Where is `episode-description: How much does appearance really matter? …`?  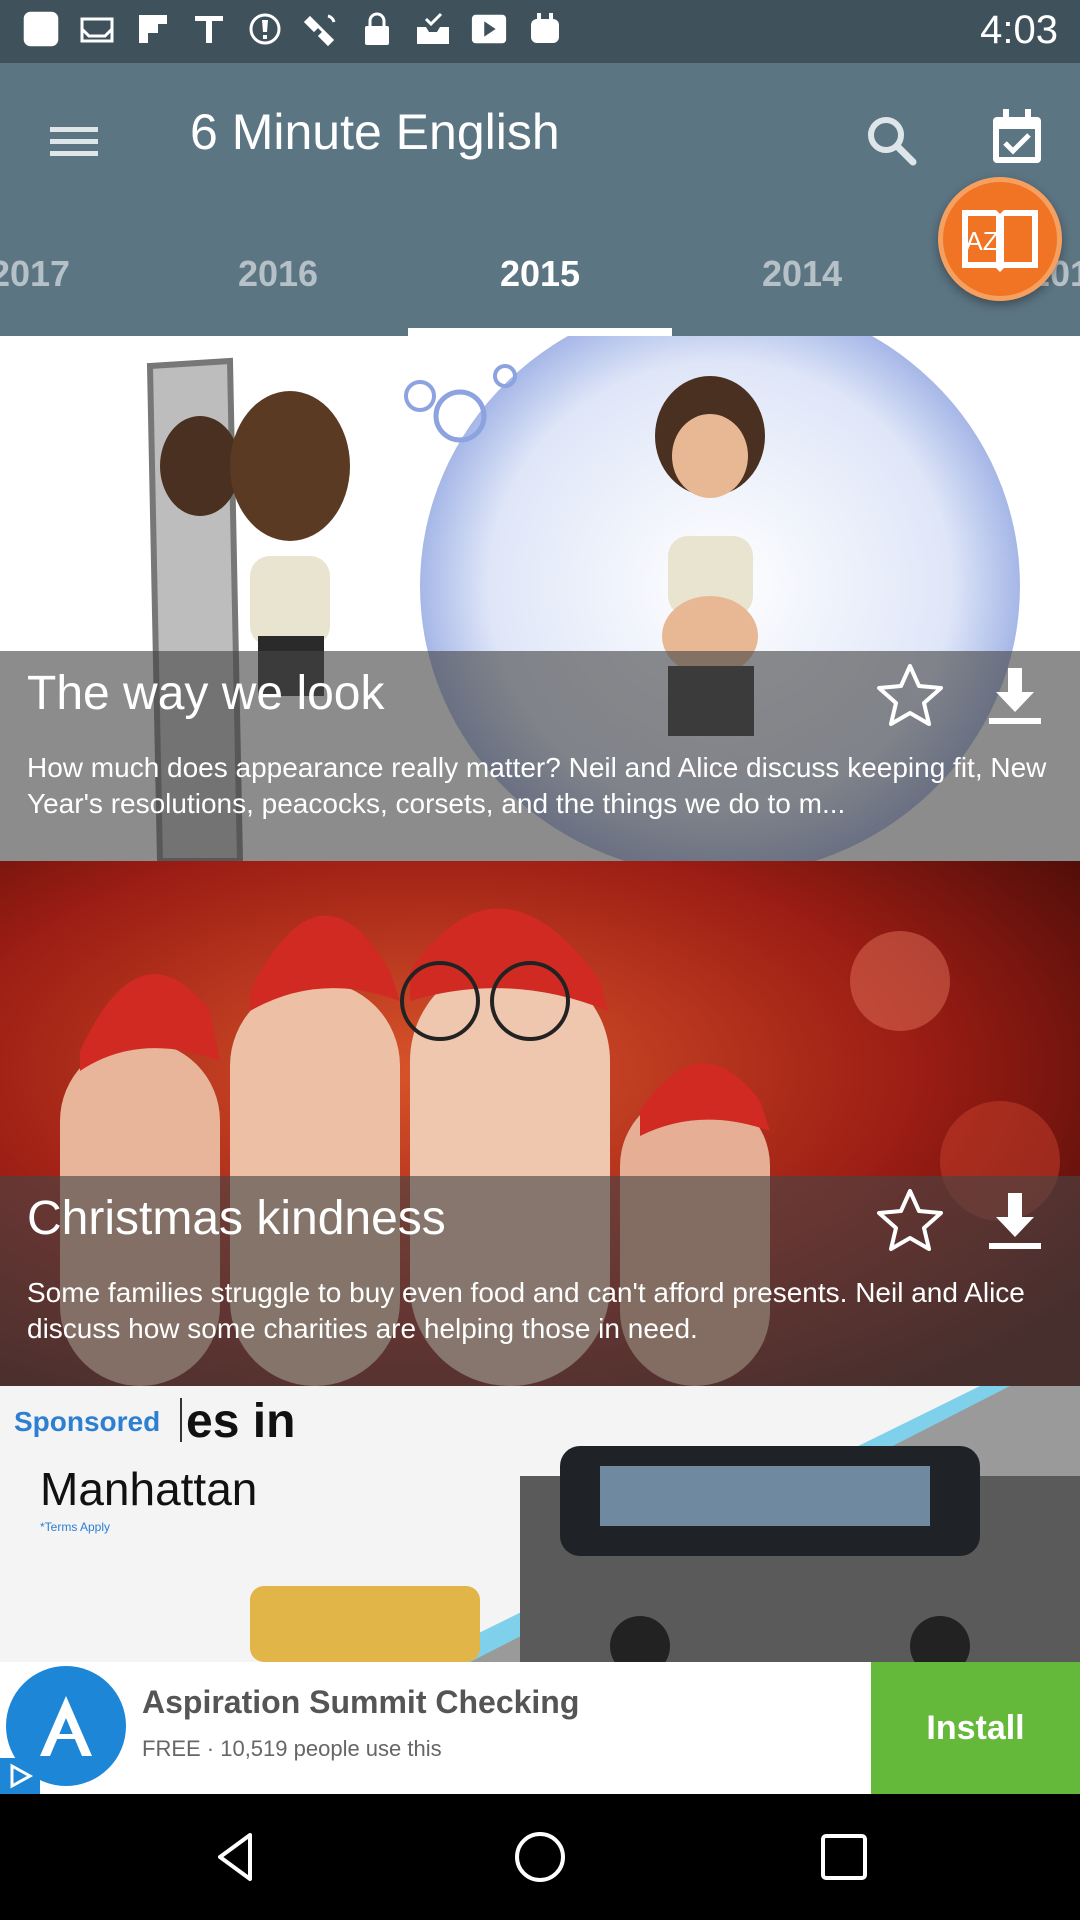
episode-description: How much does appearance really matter? … is located at coordinates (537, 785).